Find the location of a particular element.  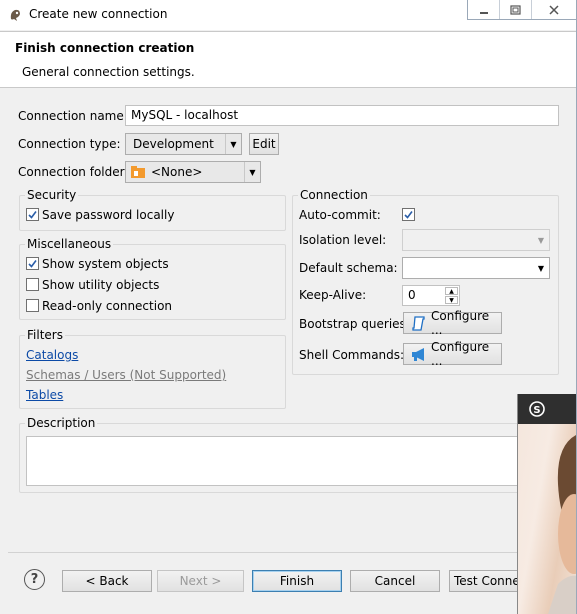

connection-title: Connection is located at coordinates (334, 195).